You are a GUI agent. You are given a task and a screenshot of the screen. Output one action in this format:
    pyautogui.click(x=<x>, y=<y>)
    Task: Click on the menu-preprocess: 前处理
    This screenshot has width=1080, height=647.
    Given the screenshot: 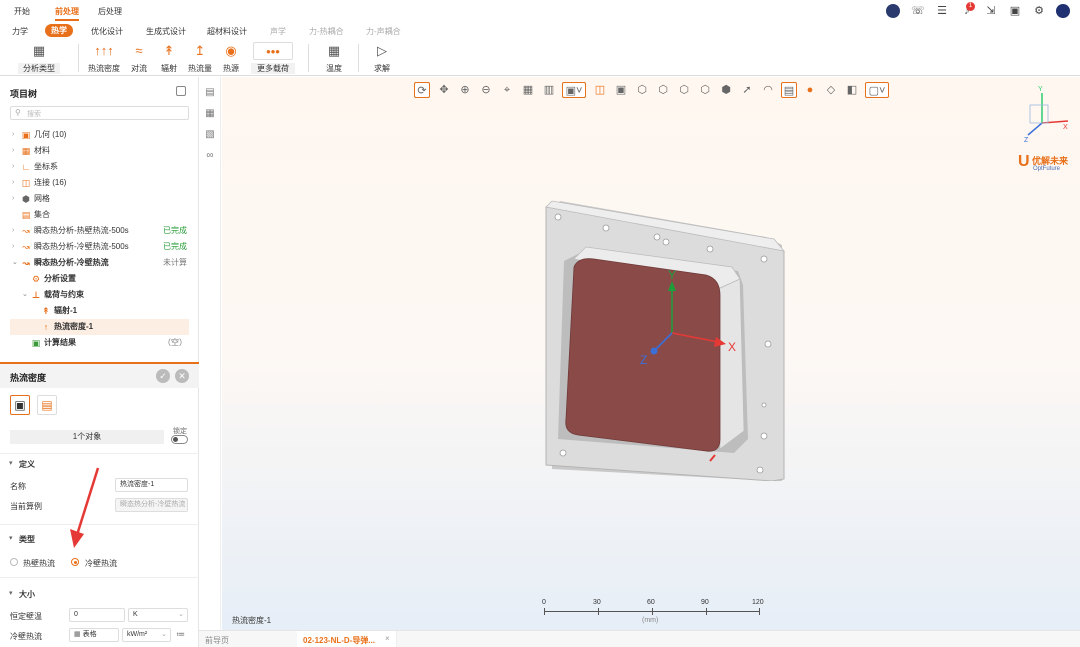 What is the action you would take?
    pyautogui.click(x=67, y=11)
    